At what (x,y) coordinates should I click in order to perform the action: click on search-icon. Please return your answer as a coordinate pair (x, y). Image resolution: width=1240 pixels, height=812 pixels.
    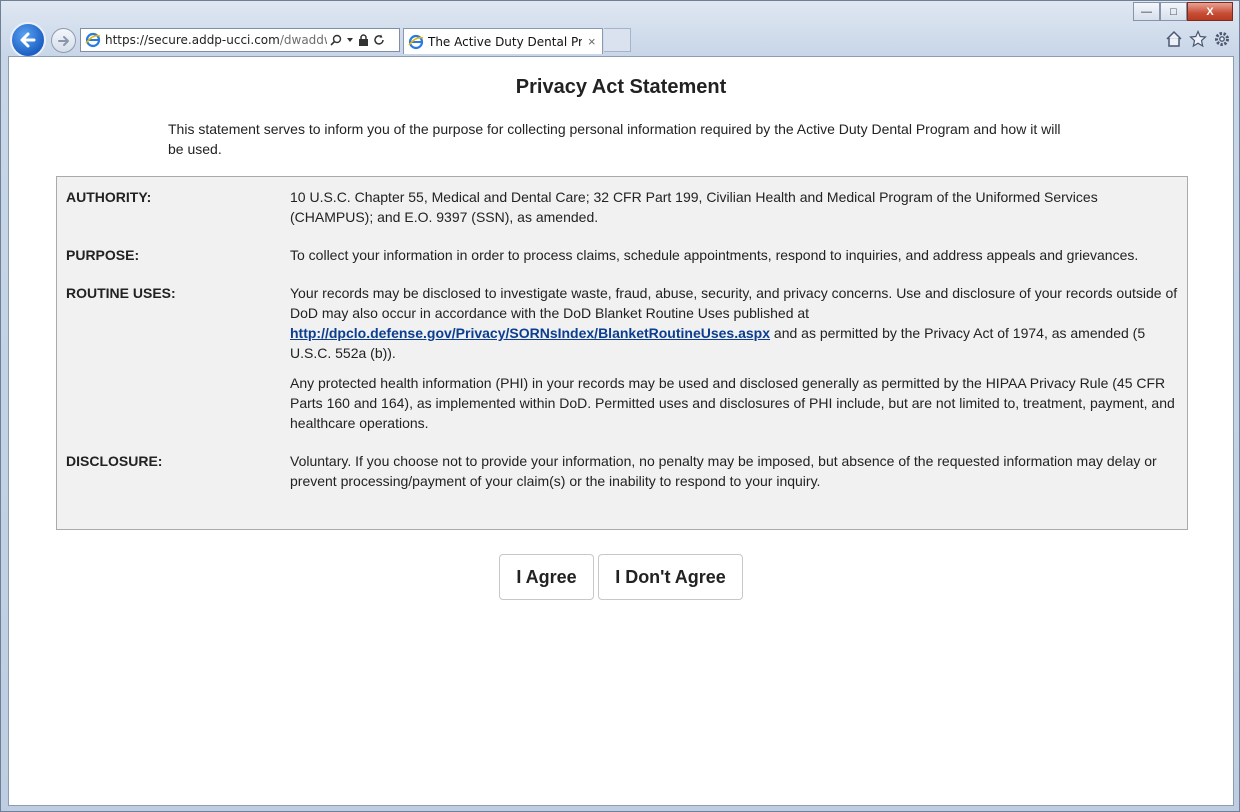
    Looking at the image, I should click on (336, 40).